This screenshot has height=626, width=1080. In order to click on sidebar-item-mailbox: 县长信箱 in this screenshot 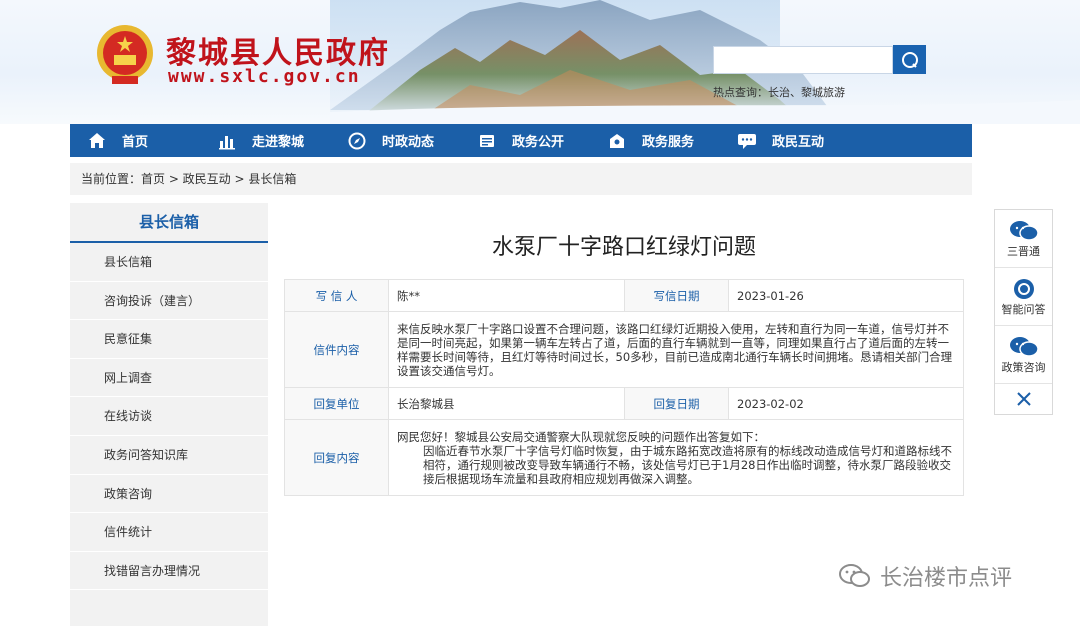, I will do `click(169, 262)`.